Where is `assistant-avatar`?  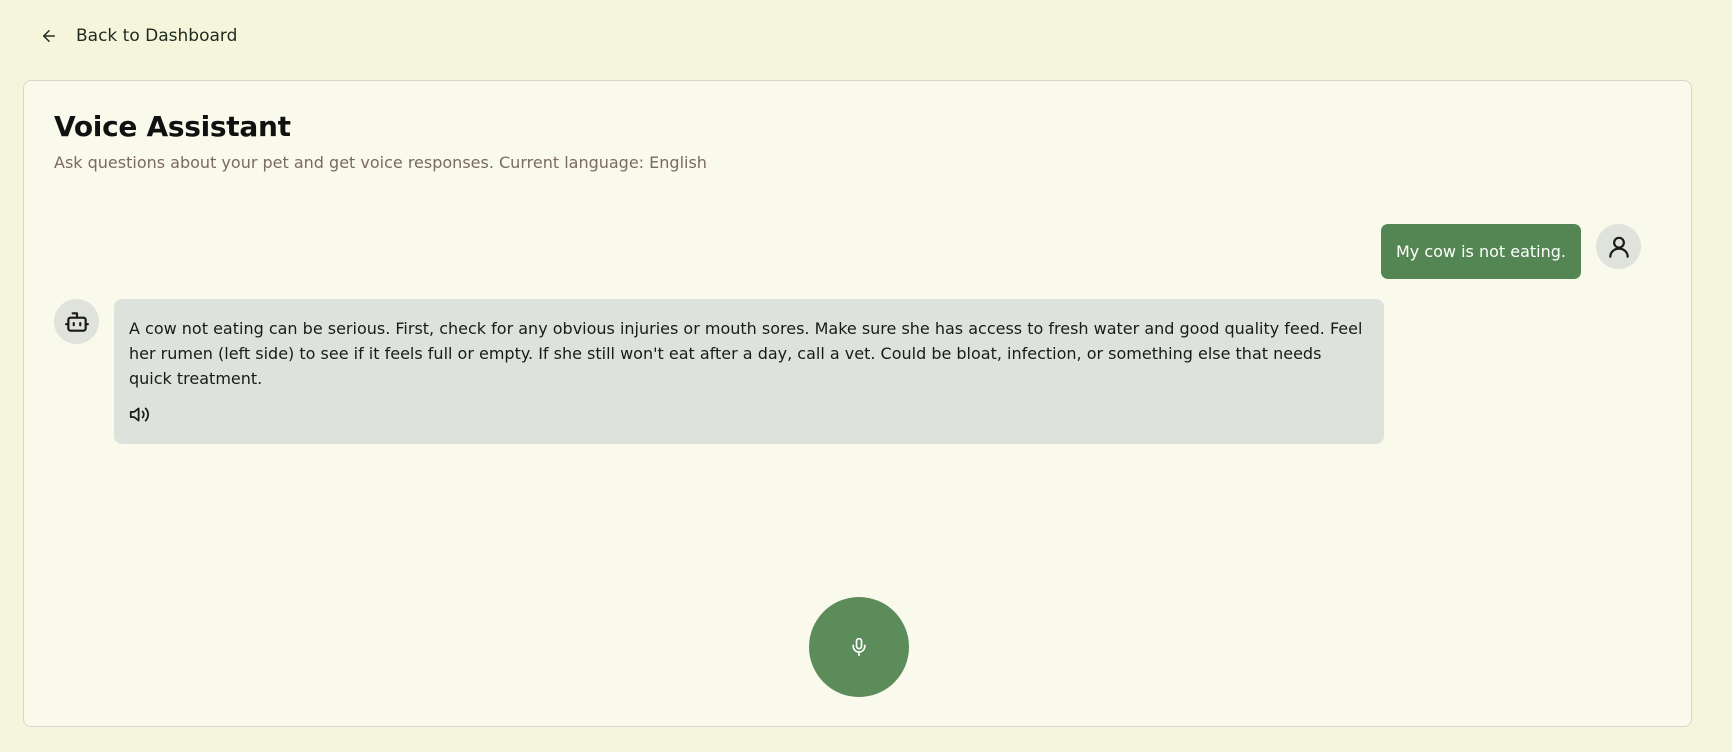
assistant-avatar is located at coordinates (76, 321).